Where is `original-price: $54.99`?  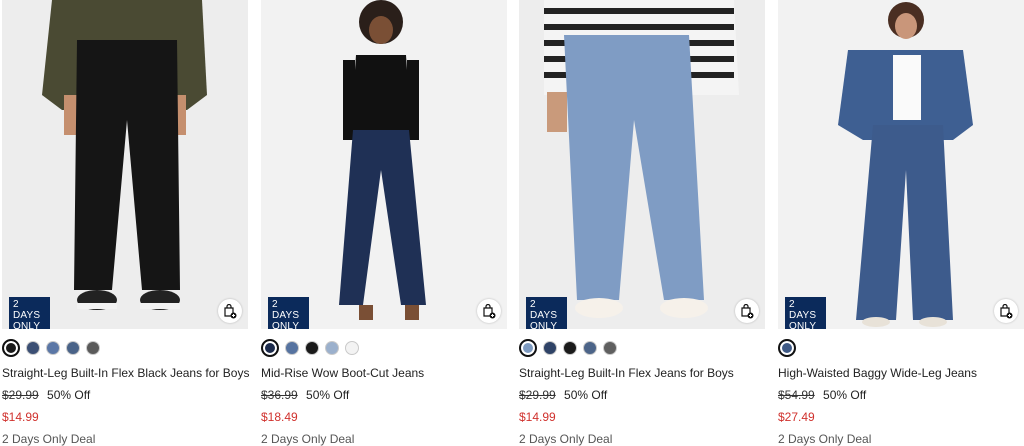
original-price: $54.99 is located at coordinates (796, 395).